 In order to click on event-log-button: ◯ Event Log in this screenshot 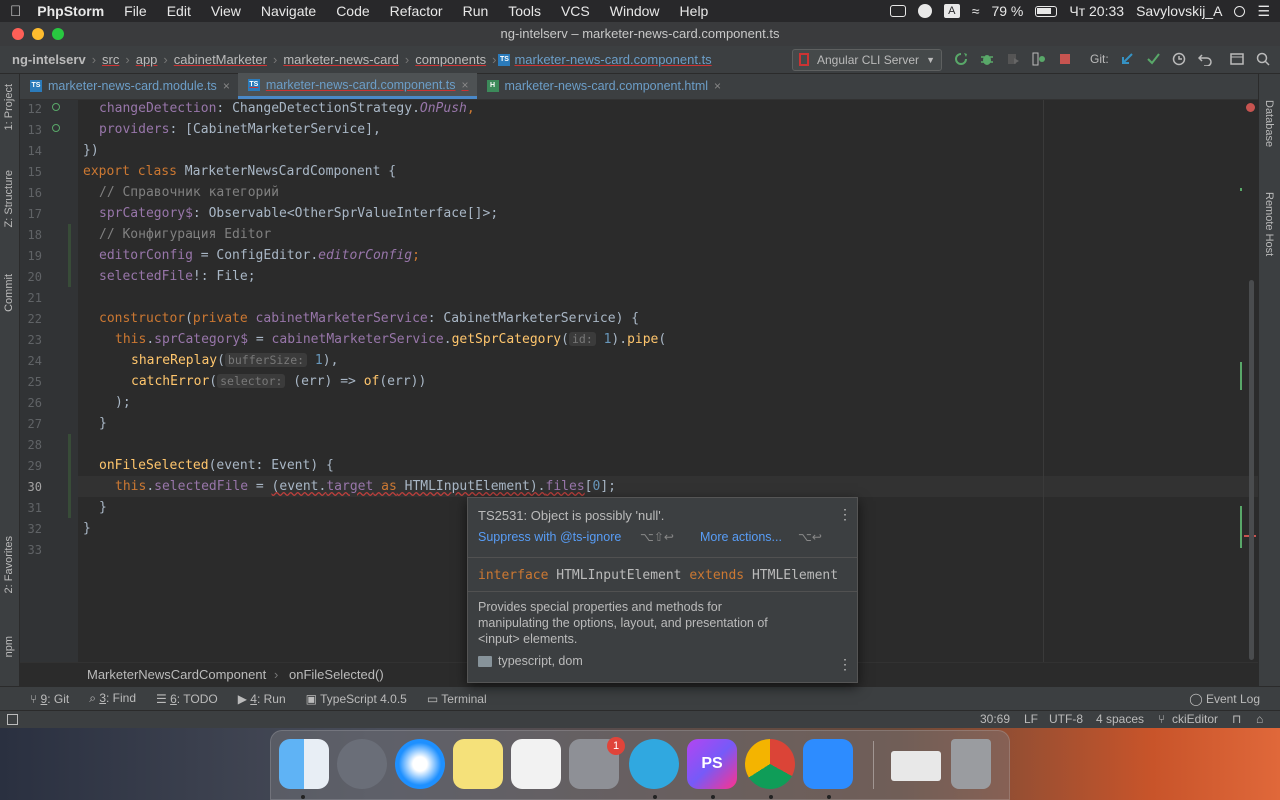, I will do `click(1224, 699)`.